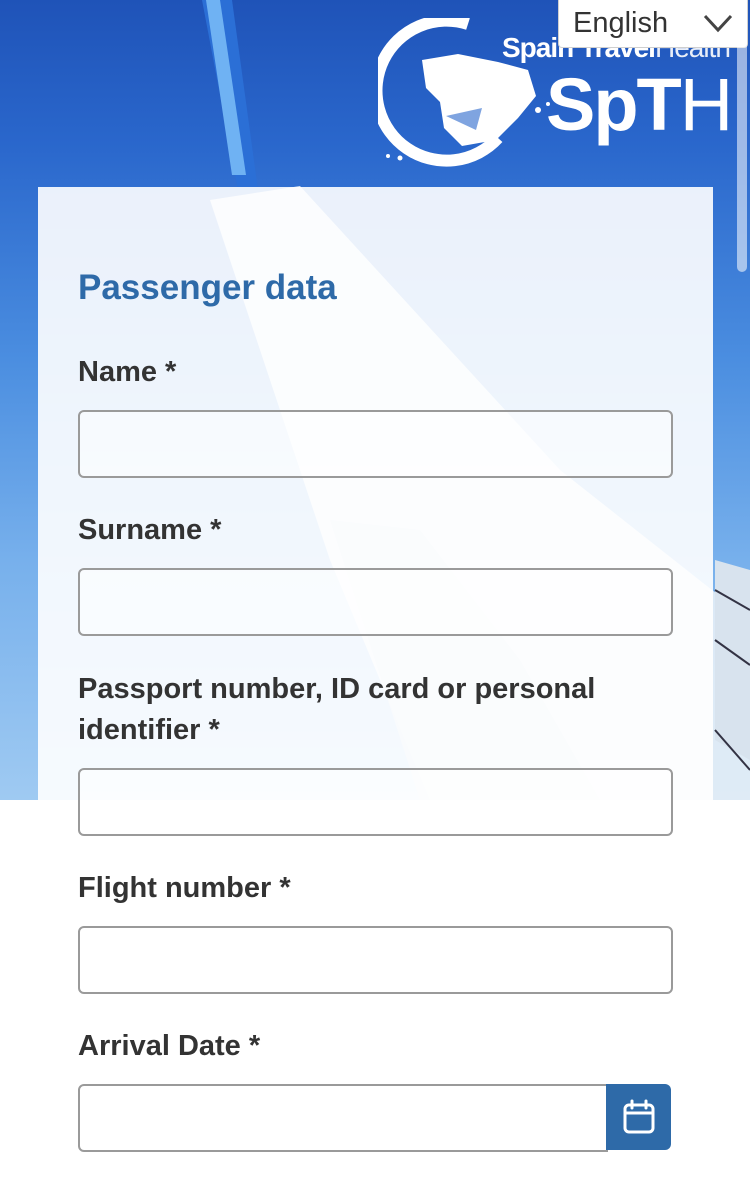 This screenshot has height=1181, width=750. What do you see at coordinates (621, 23) in the screenshot?
I see `language-select-value: English` at bounding box center [621, 23].